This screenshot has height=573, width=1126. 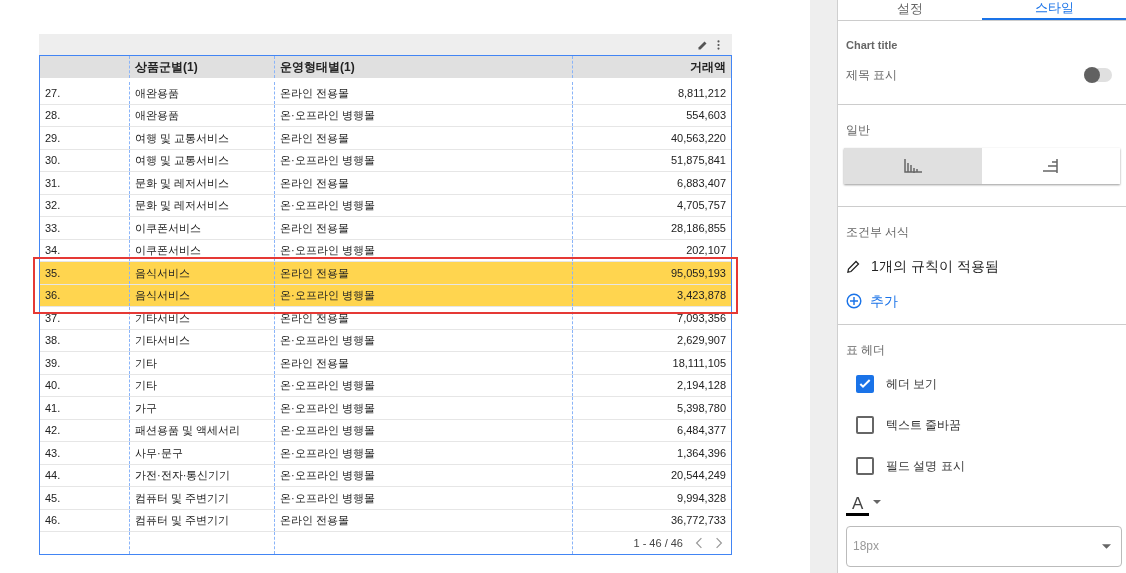 I want to click on table-cell-text: 18,111,105, so click(x=699, y=363).